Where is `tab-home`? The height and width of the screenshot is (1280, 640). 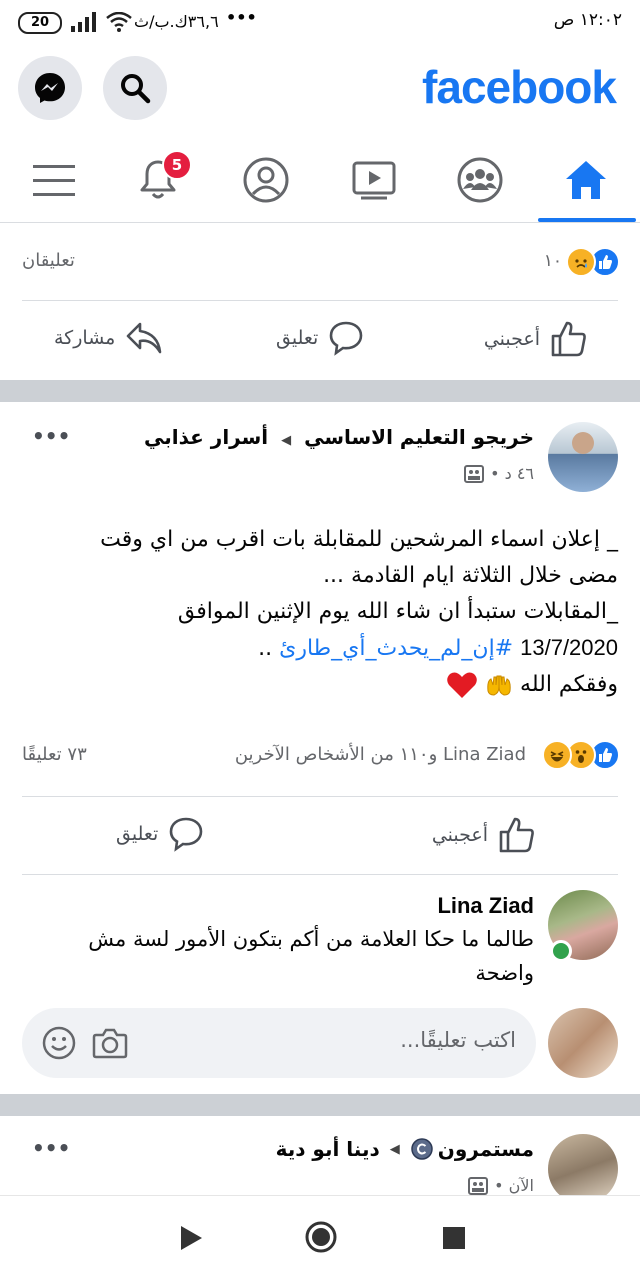
tab-home is located at coordinates (586, 180).